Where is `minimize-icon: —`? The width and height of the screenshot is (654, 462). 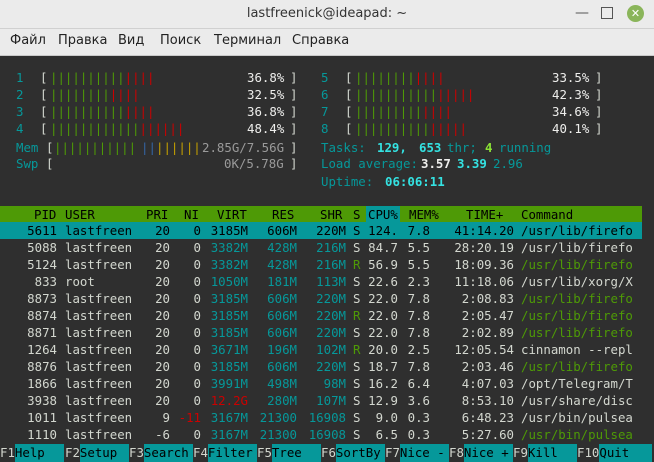 minimize-icon: — is located at coordinates (582, 14).